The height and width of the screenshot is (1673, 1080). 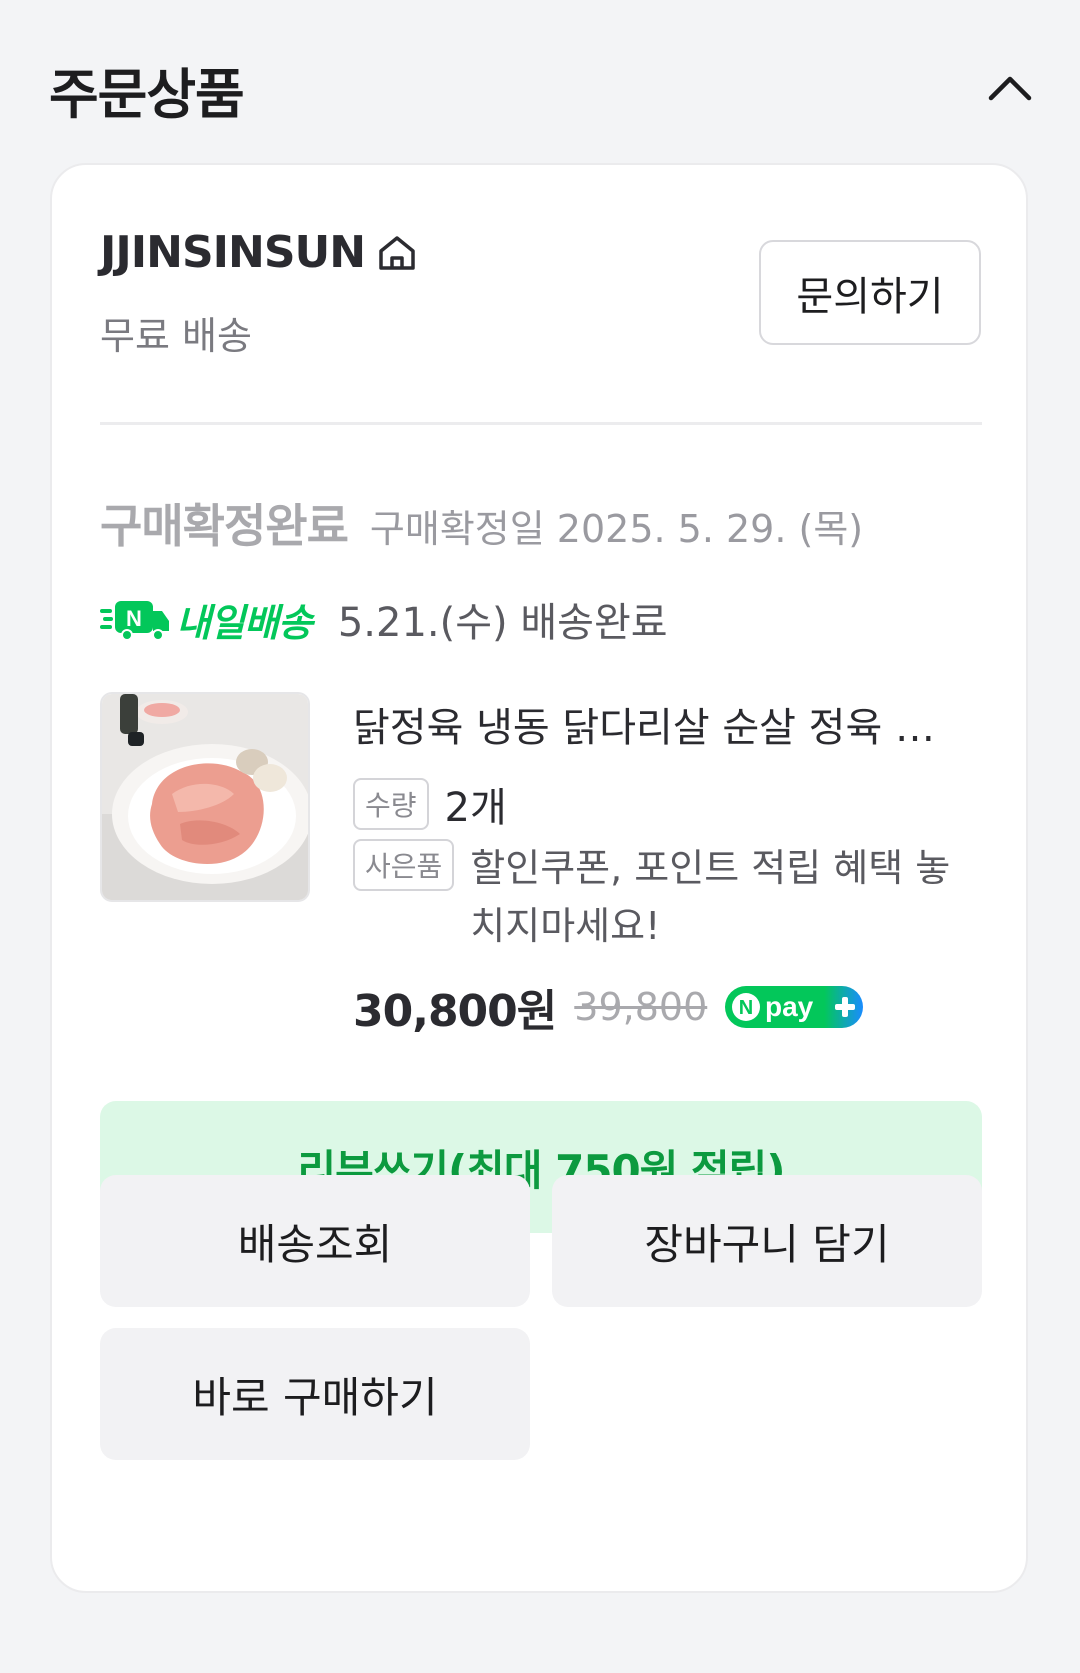 What do you see at coordinates (244, 622) in the screenshot?
I see `delivery-badge-label: 내일배송` at bounding box center [244, 622].